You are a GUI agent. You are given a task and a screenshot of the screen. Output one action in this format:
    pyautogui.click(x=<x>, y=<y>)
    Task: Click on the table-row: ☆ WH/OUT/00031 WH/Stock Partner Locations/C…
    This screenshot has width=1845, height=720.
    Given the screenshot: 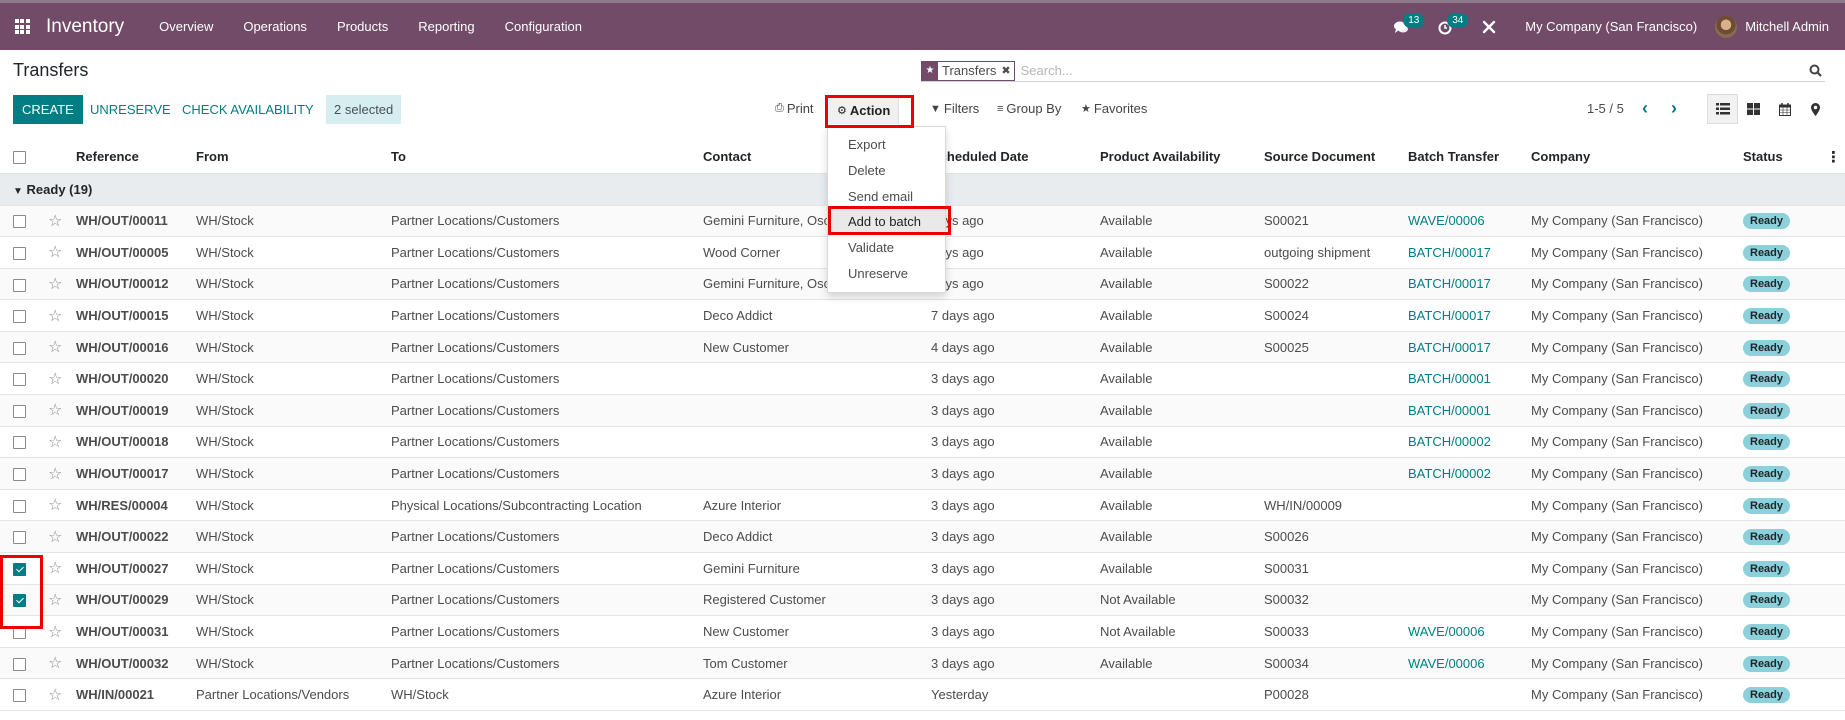 What is the action you would take?
    pyautogui.click(x=922, y=631)
    